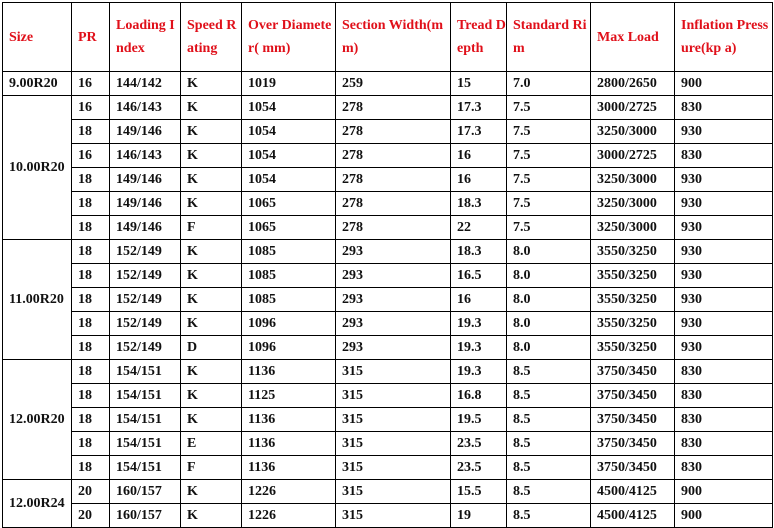 The image size is (774, 528). What do you see at coordinates (288, 37) in the screenshot?
I see `column-header-over-diameter: Over Diameter( mm)` at bounding box center [288, 37].